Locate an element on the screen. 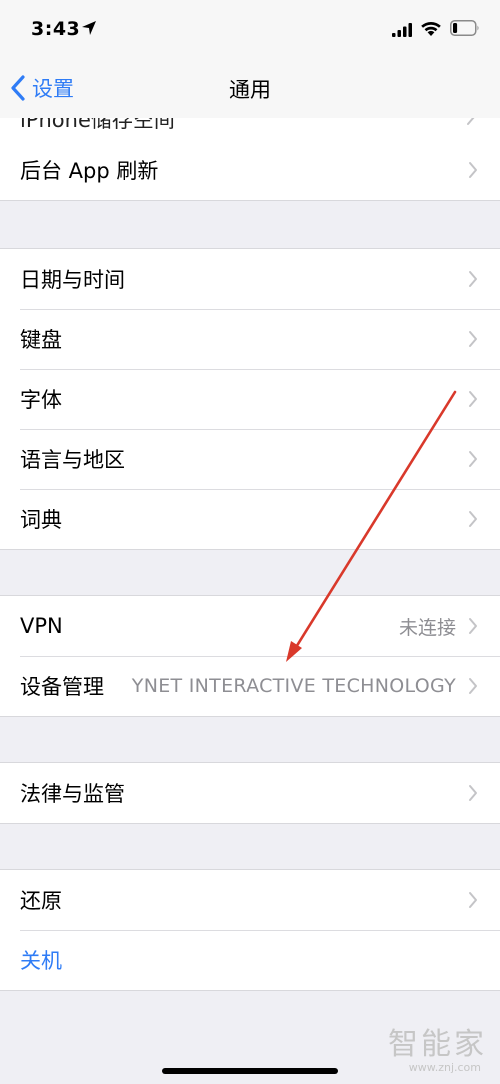 The height and width of the screenshot is (1084, 500). group-reset: 还原 关机 is located at coordinates (250, 930).